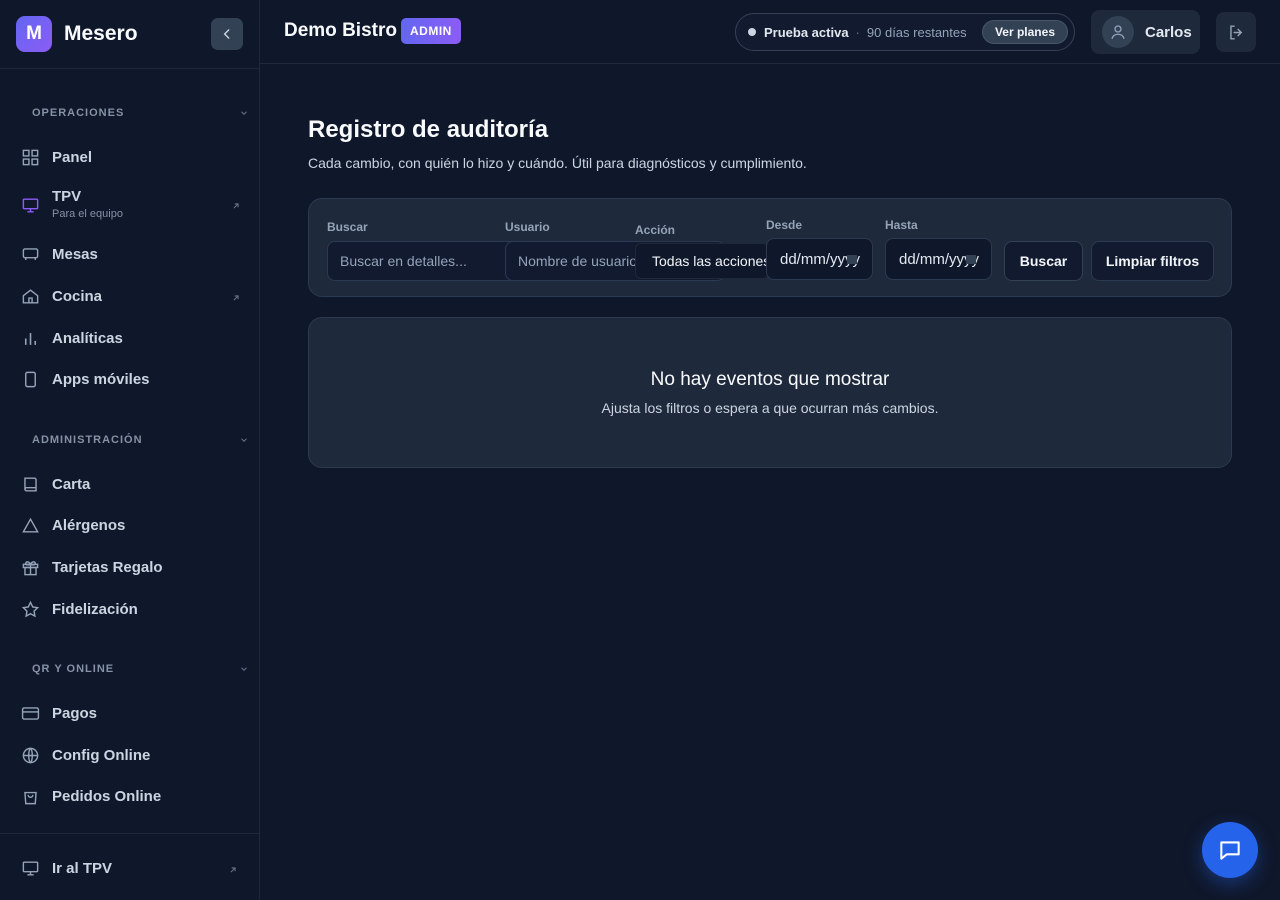 The image size is (1280, 900). I want to click on user-menu-button: Carlos, so click(1145, 32).